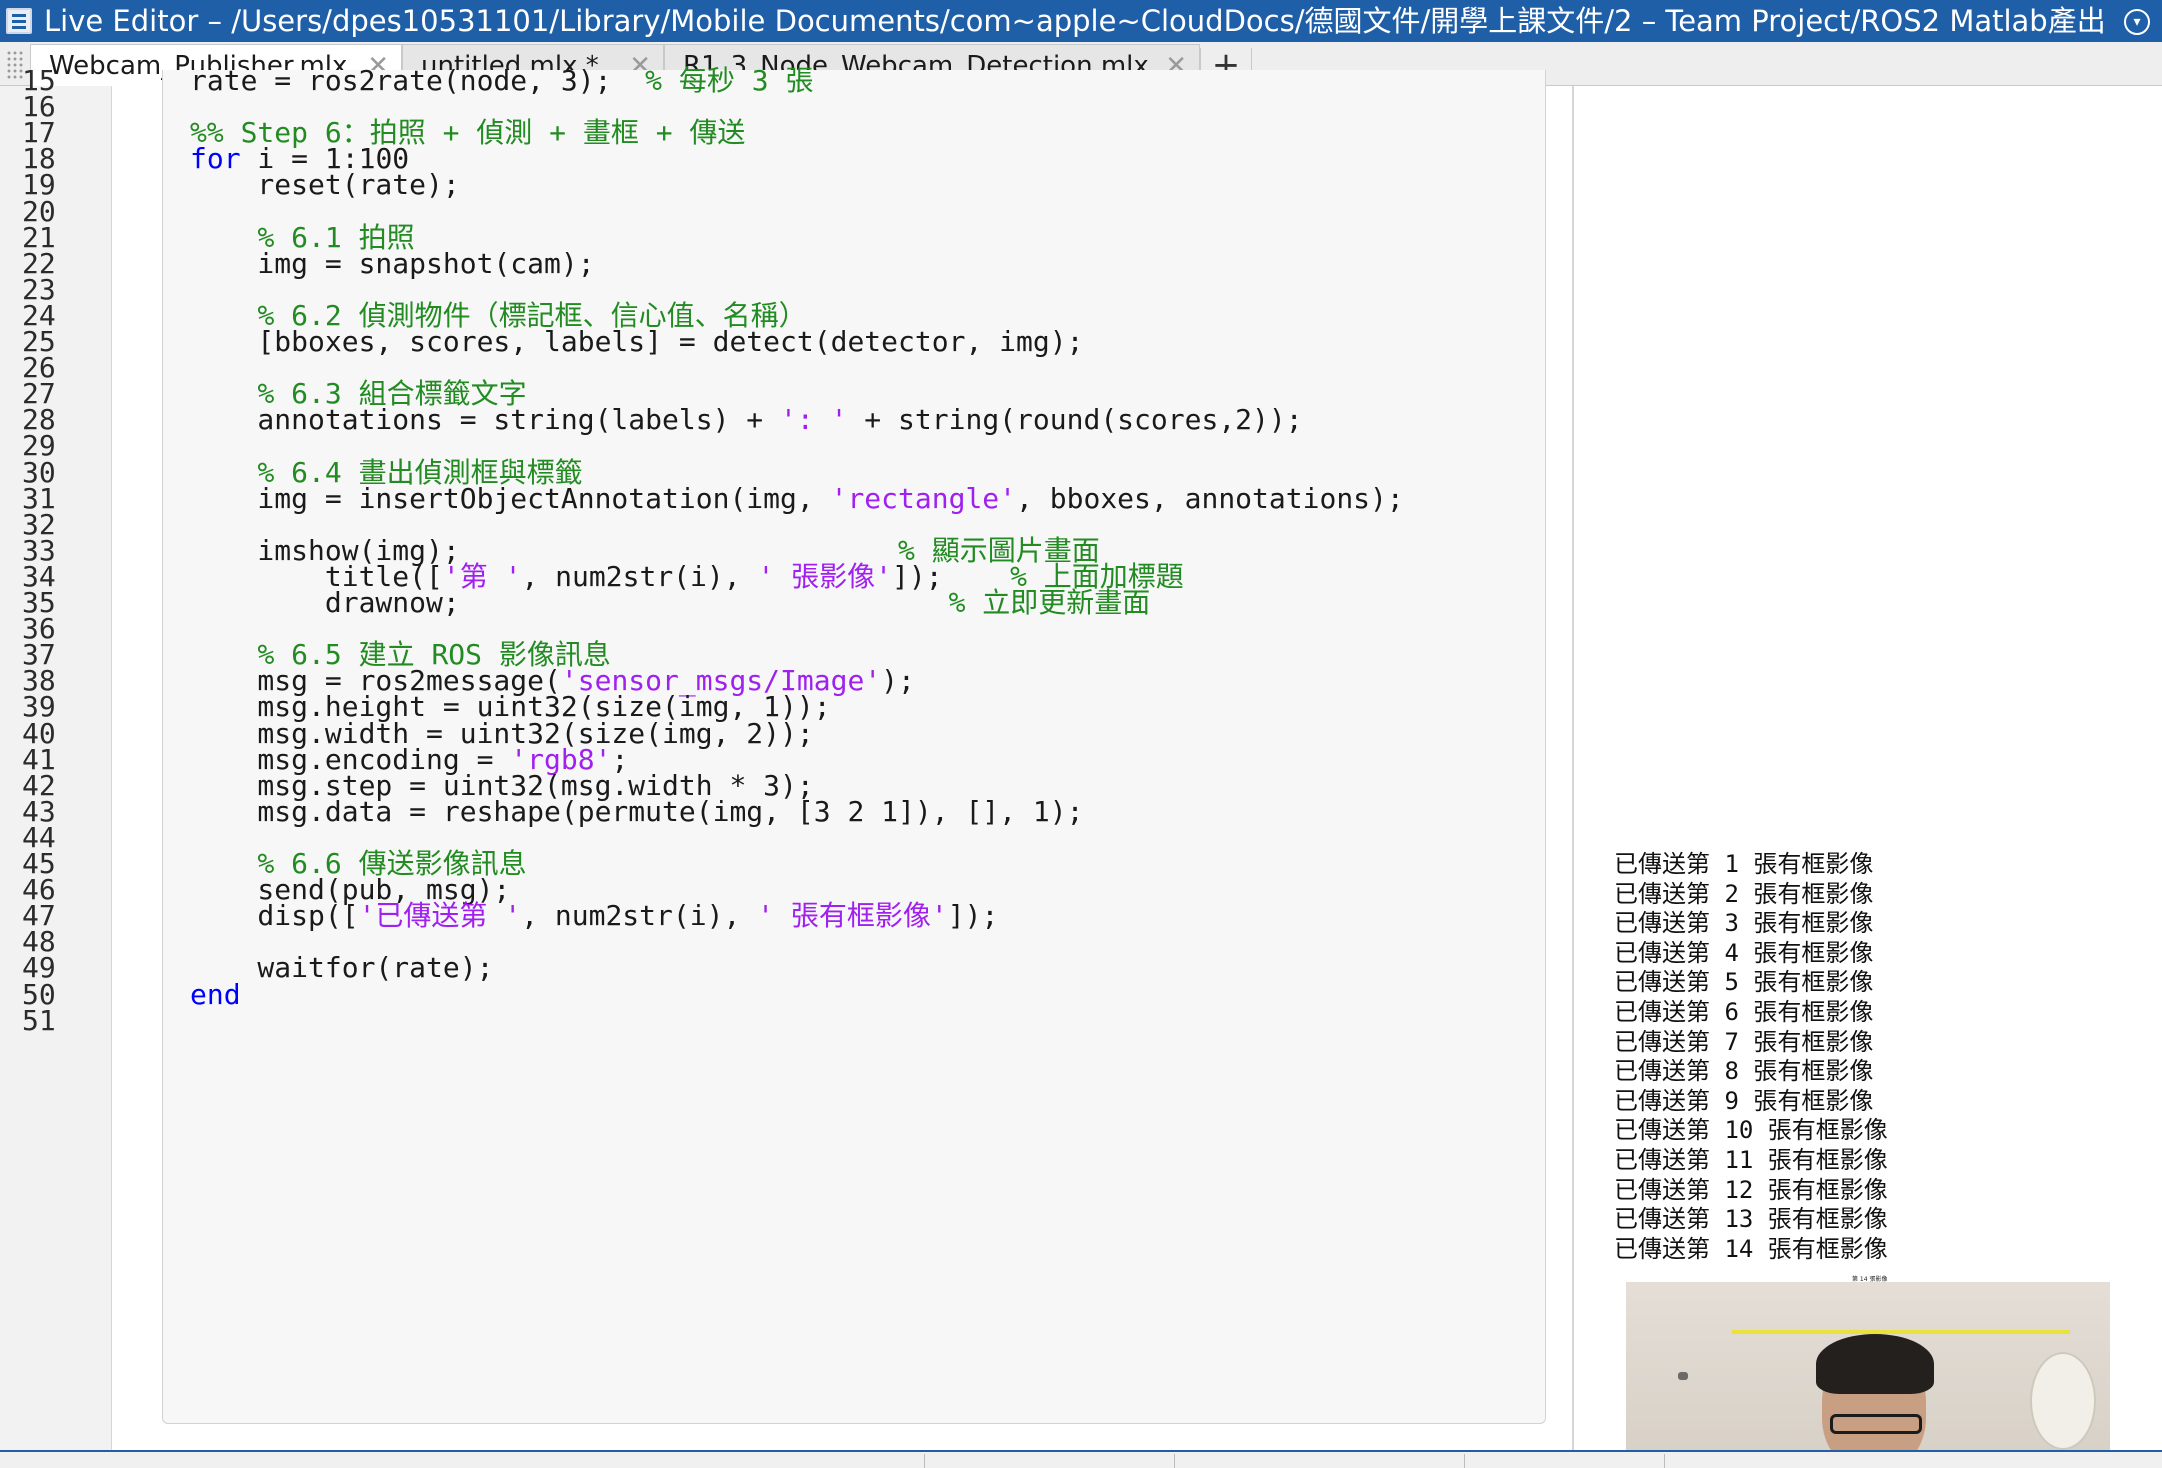  What do you see at coordinates (852, 916) in the screenshot?
I see `string-token: ' 張有框影像'` at bounding box center [852, 916].